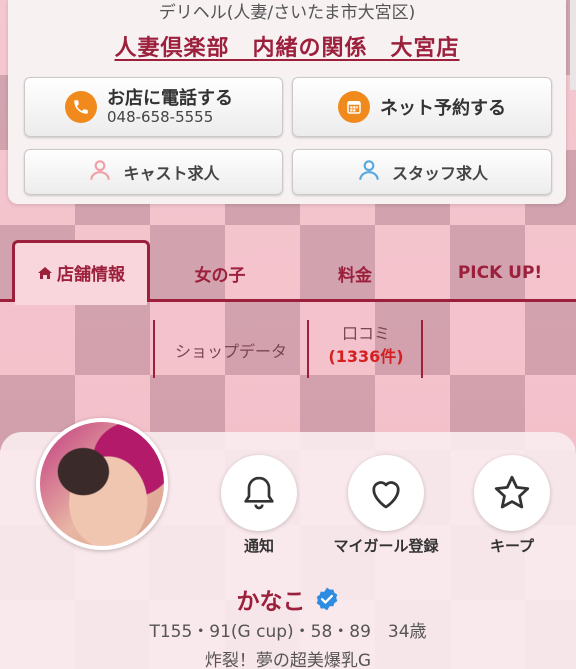 The width and height of the screenshot is (576, 669). Describe the element at coordinates (287, 46) in the screenshot. I see `shop-name-link: 人妻倶楽部 内緒の関係 大宮店` at that location.